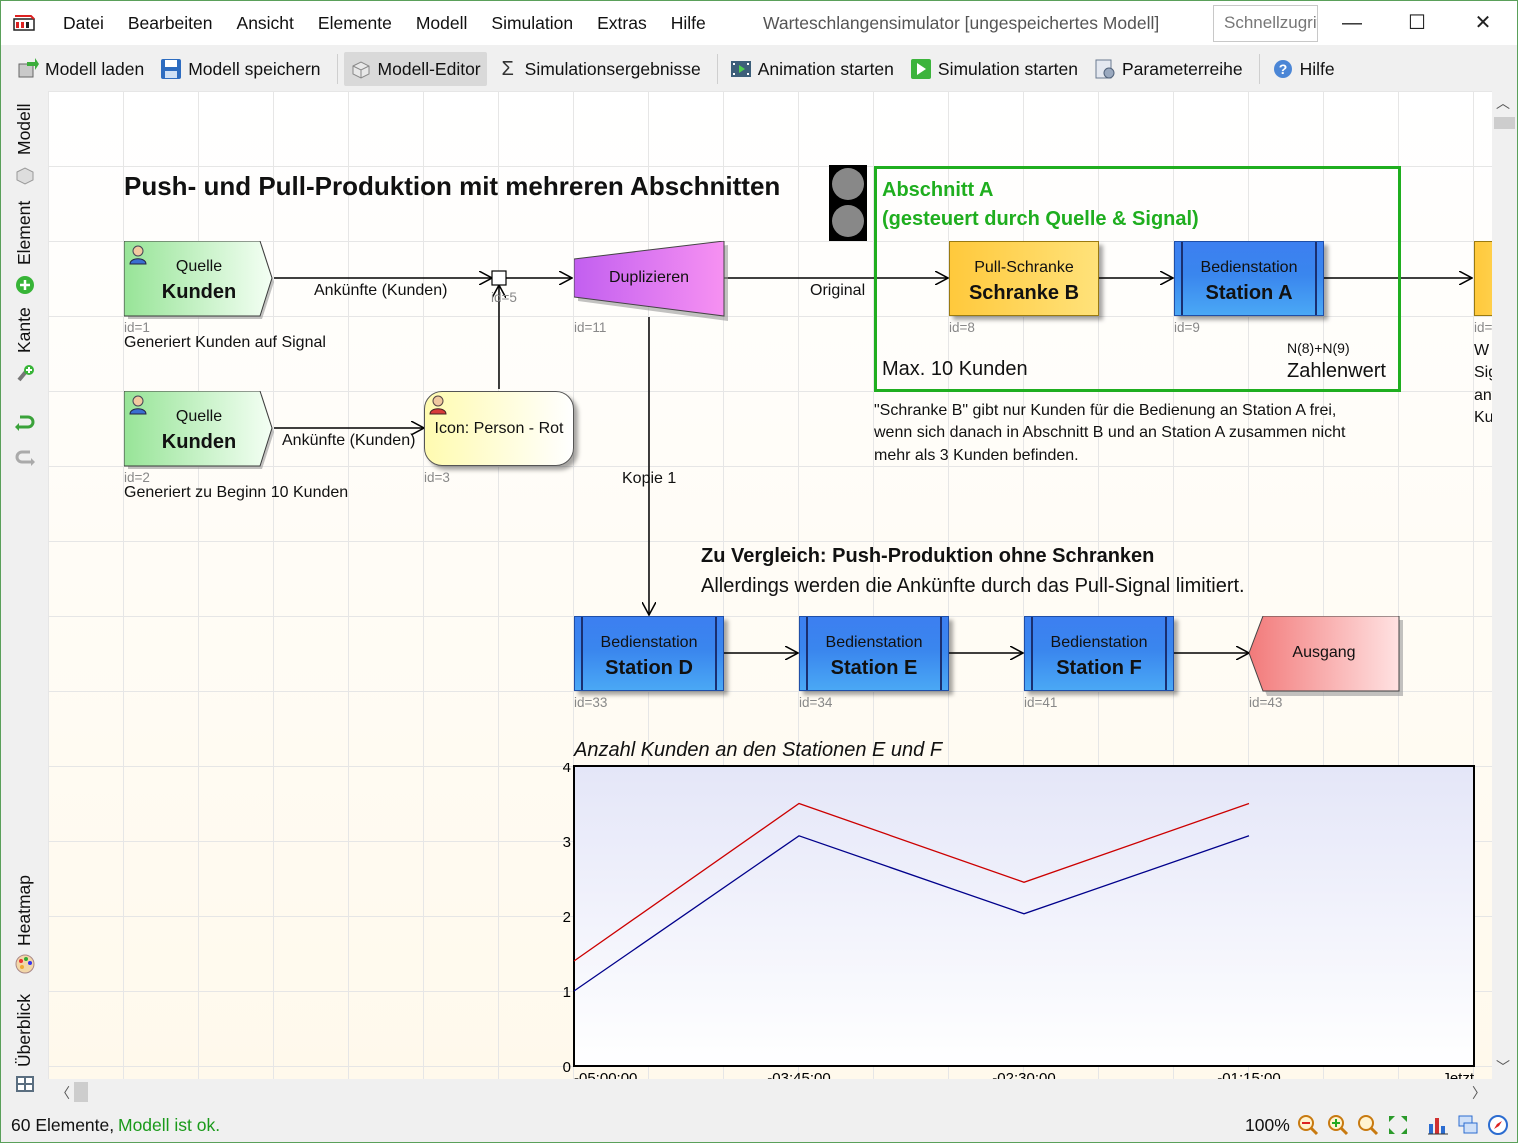 The height and width of the screenshot is (1143, 1518). What do you see at coordinates (355, 23) in the screenshot?
I see `menu-elemente: Elemente` at bounding box center [355, 23].